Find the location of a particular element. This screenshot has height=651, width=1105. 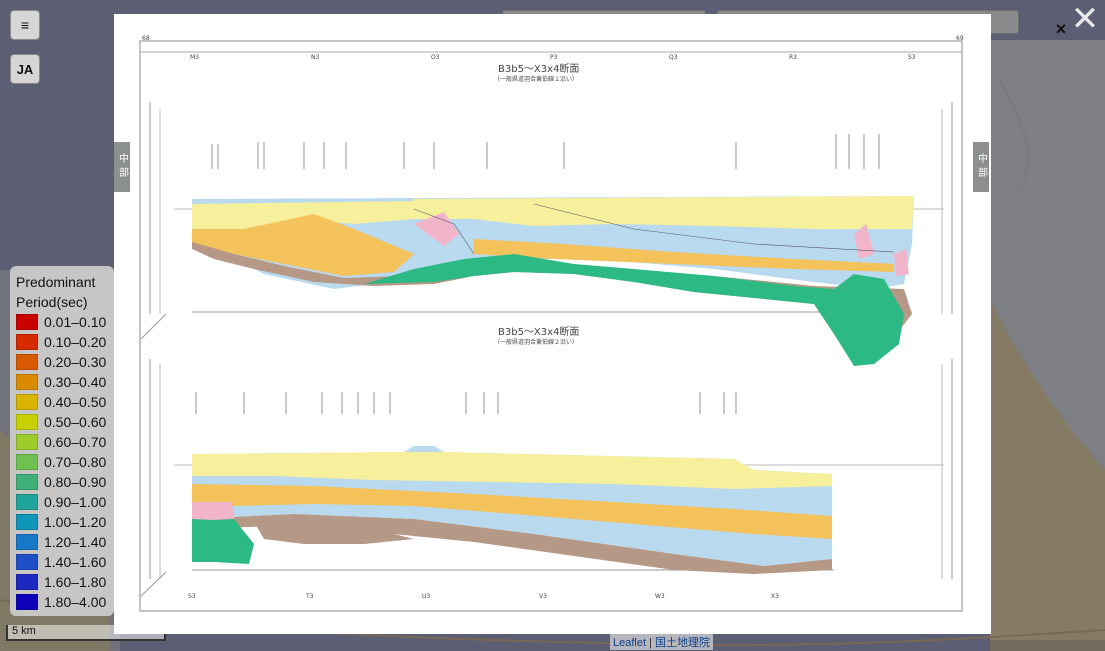

grid-label-R3: R3 is located at coordinates (793, 57).